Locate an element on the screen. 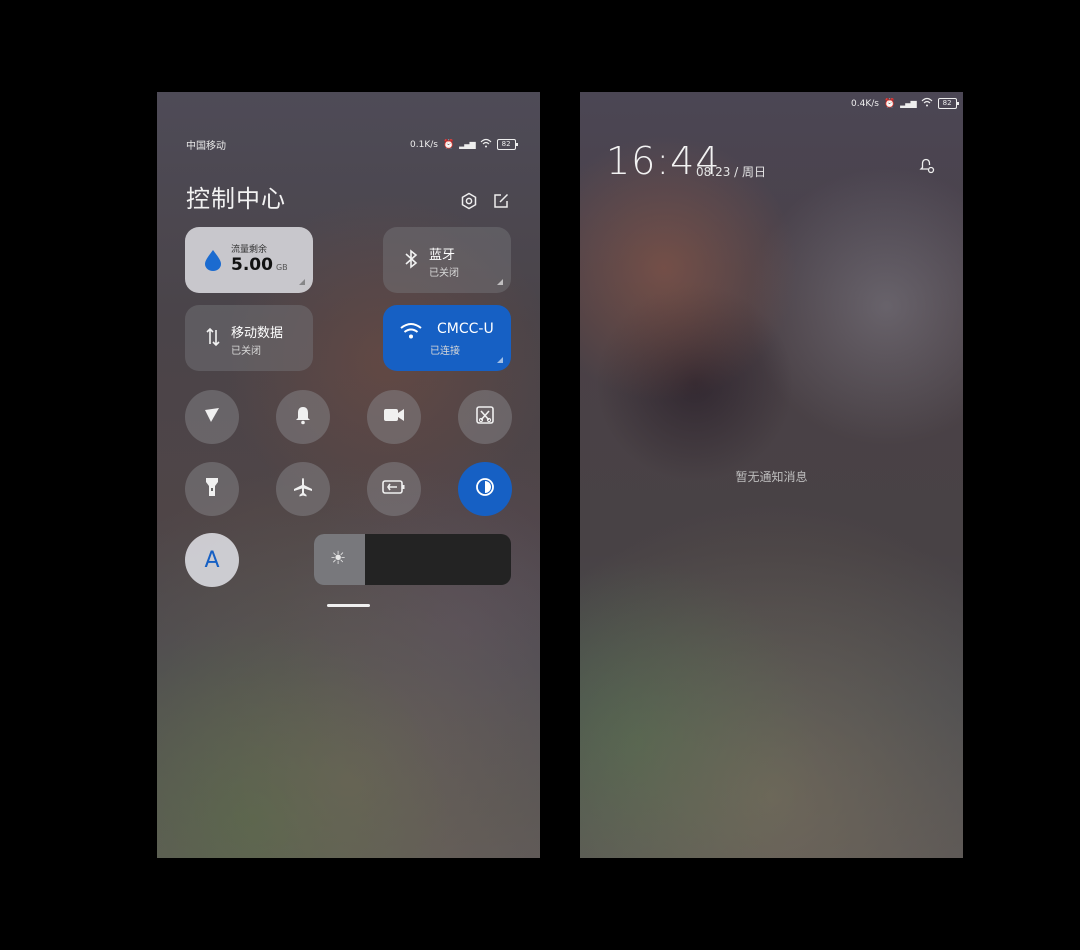 Image resolution: width=1080 pixels, height=950 pixels. battery-saver-toggle is located at coordinates (394, 489).